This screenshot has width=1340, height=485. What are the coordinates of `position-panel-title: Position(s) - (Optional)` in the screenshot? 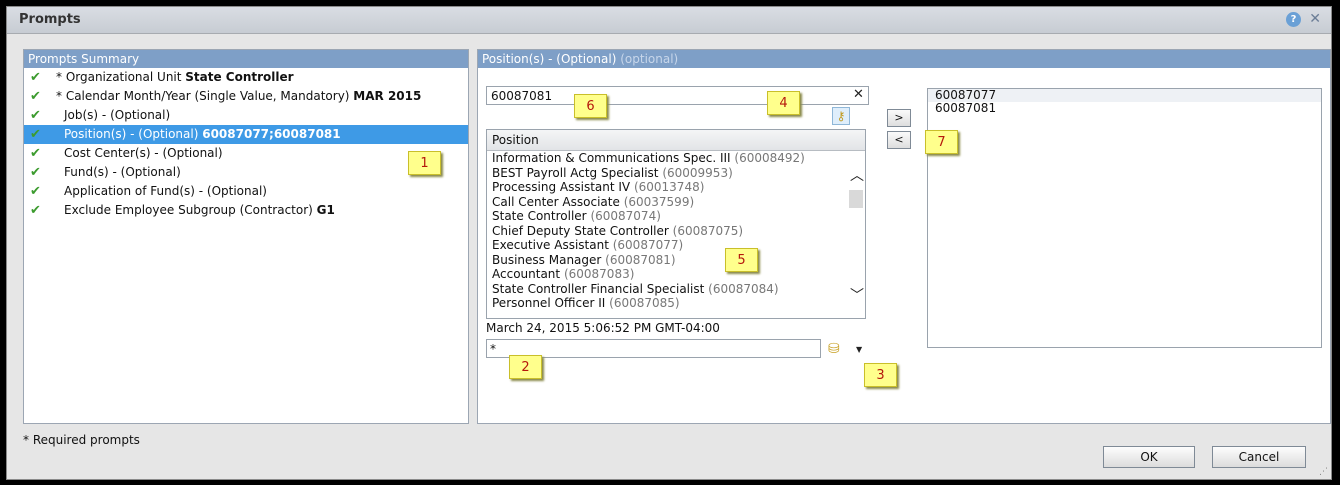 It's located at (551, 59).